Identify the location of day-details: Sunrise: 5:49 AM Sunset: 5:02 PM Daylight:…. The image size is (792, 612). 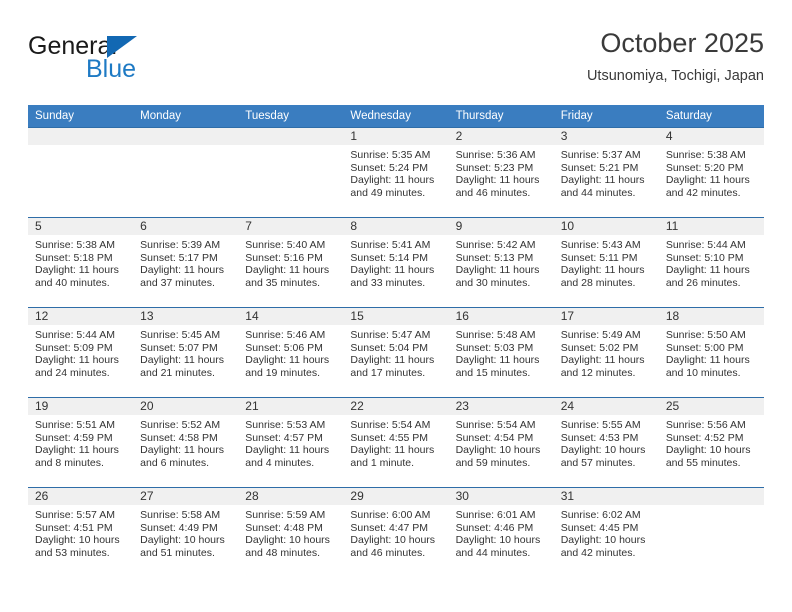
(606, 352).